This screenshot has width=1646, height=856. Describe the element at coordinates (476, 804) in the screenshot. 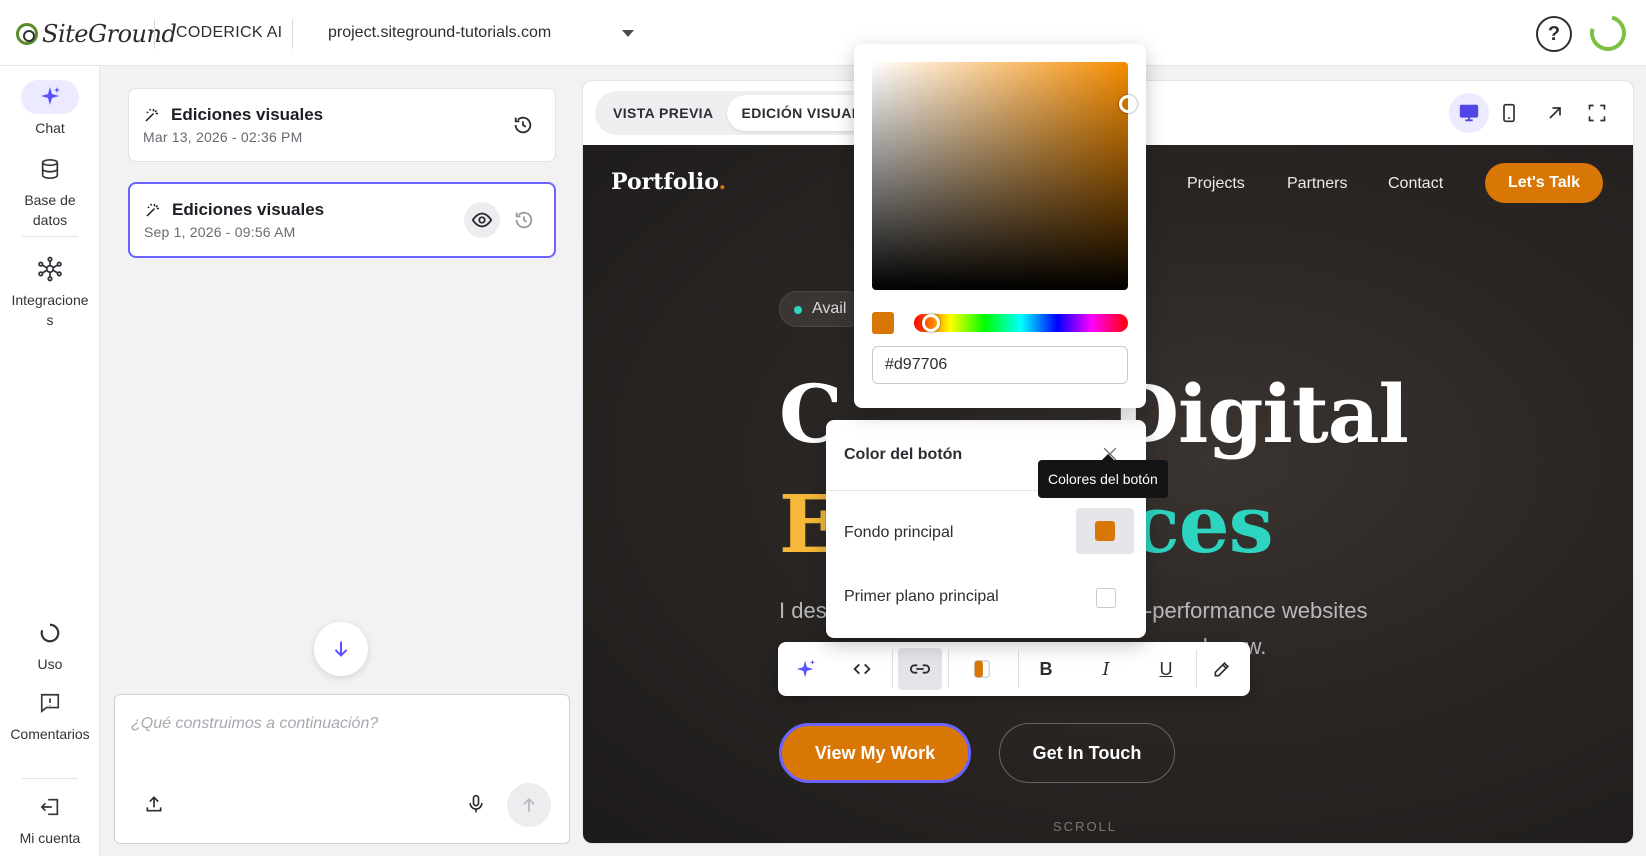

I see `microphone-icon` at that location.